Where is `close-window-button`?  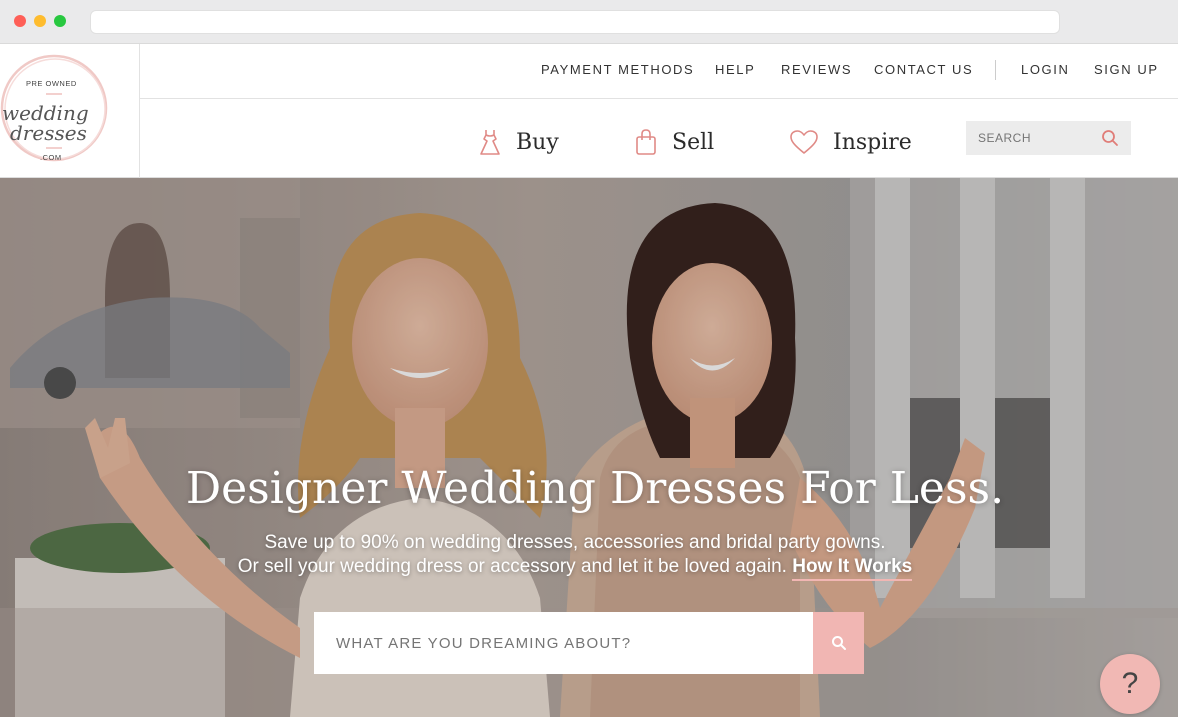
close-window-button is located at coordinates (20, 21).